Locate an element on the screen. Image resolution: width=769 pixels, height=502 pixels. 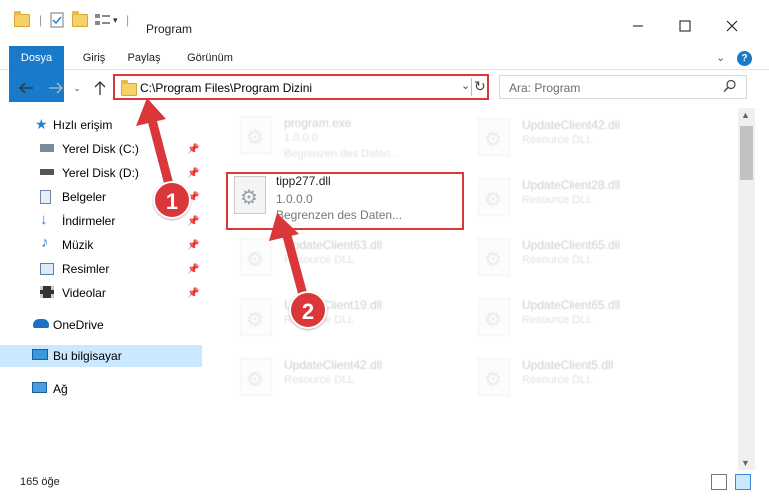
properties-icon is located at coordinates (57, 20).